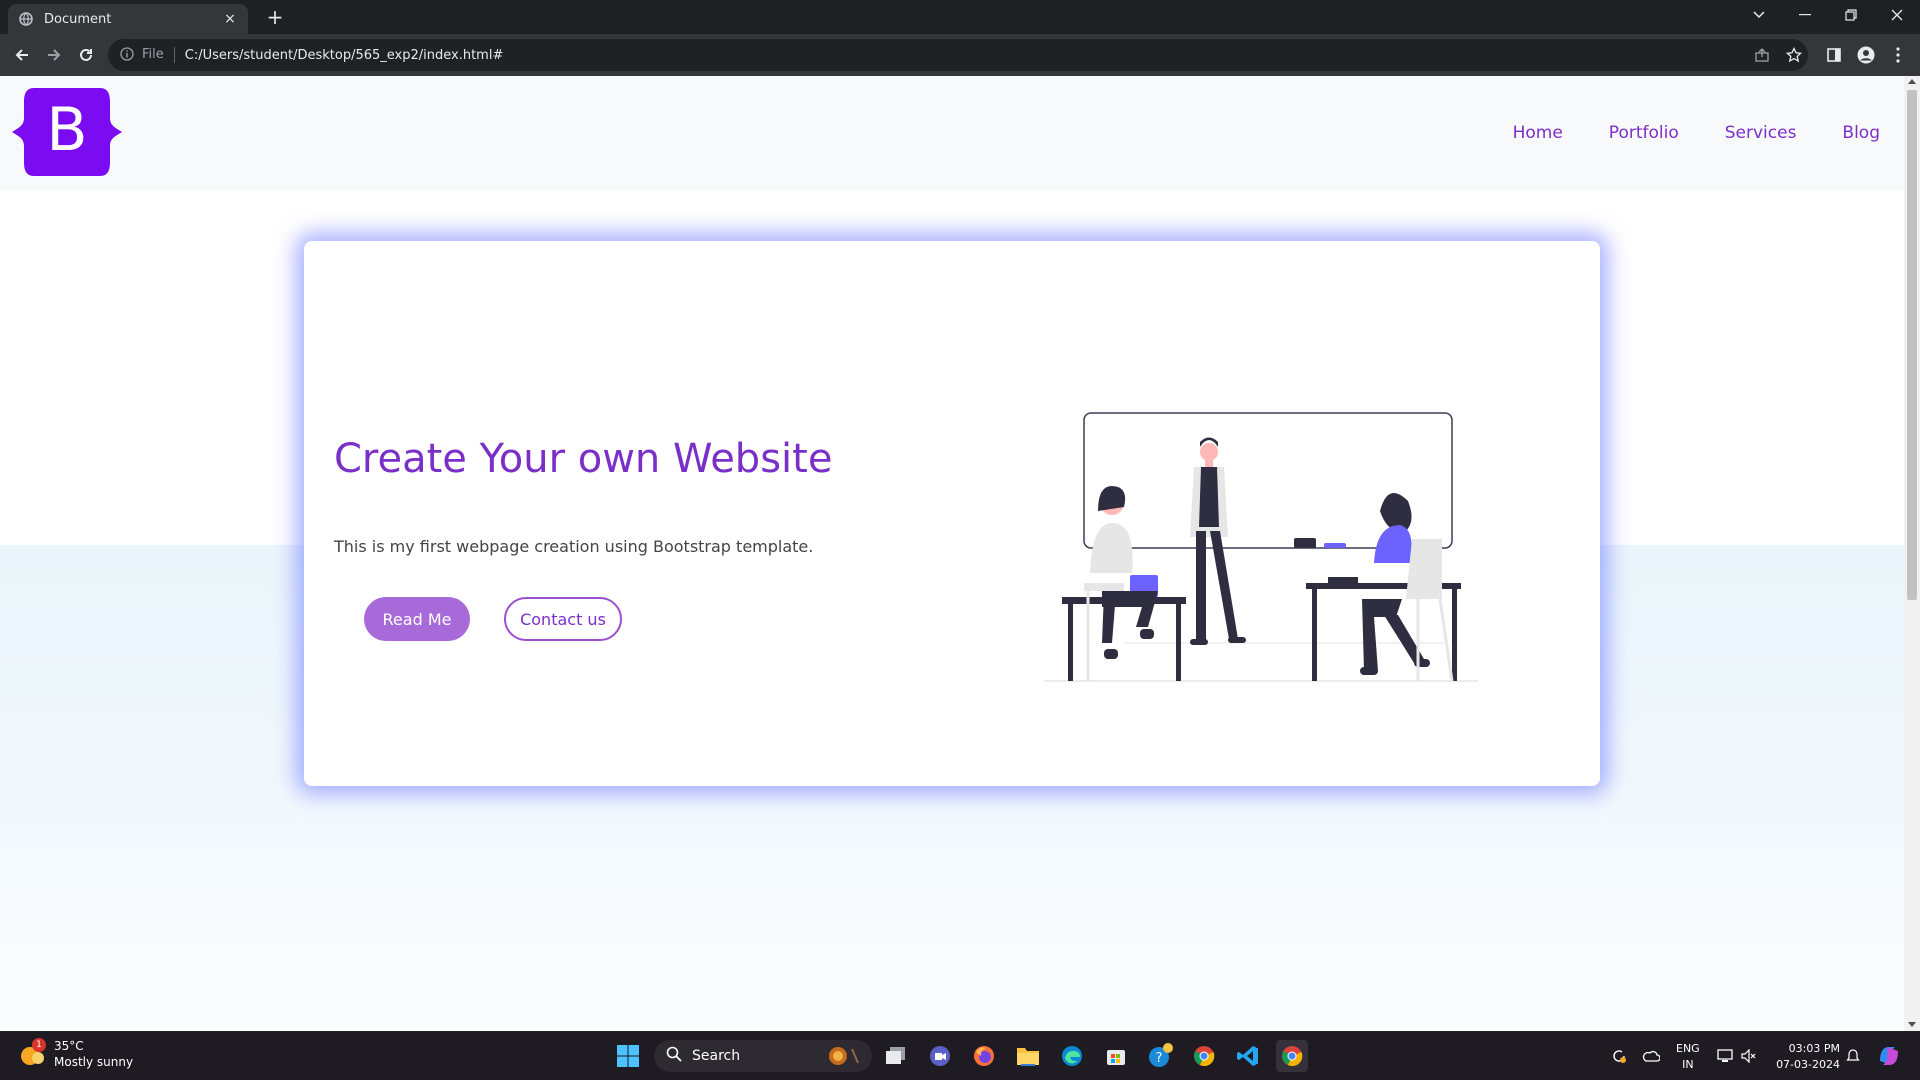 This screenshot has height=1080, width=1920. Describe the element at coordinates (1725, 1056) in the screenshot. I see `network-icon` at that location.